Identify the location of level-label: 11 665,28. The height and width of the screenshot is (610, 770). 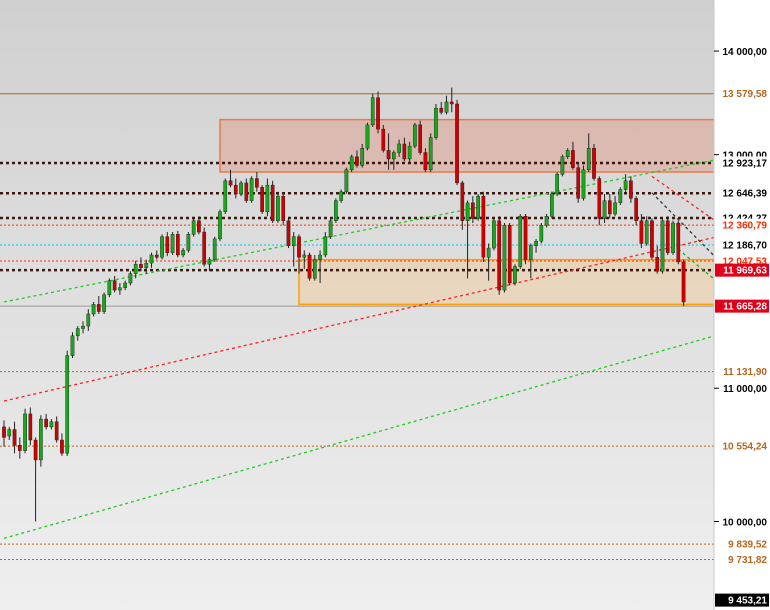
(745, 307).